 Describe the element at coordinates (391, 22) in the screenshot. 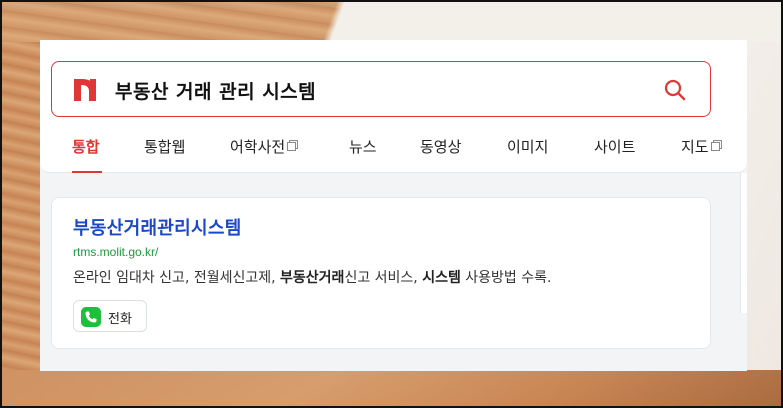

I see `background-top` at that location.